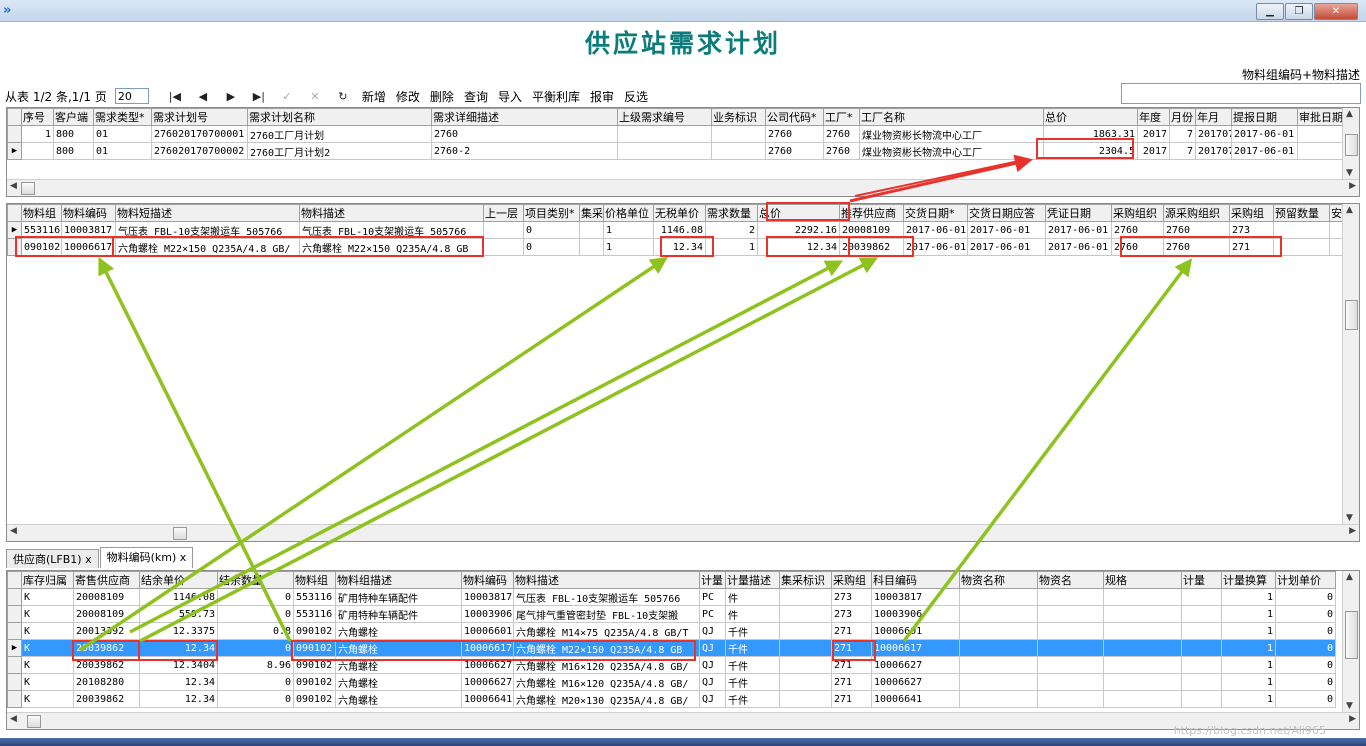 The height and width of the screenshot is (746, 1366). I want to click on table-cell: 煤业物资彬长物流中心工厂, so click(951, 134).